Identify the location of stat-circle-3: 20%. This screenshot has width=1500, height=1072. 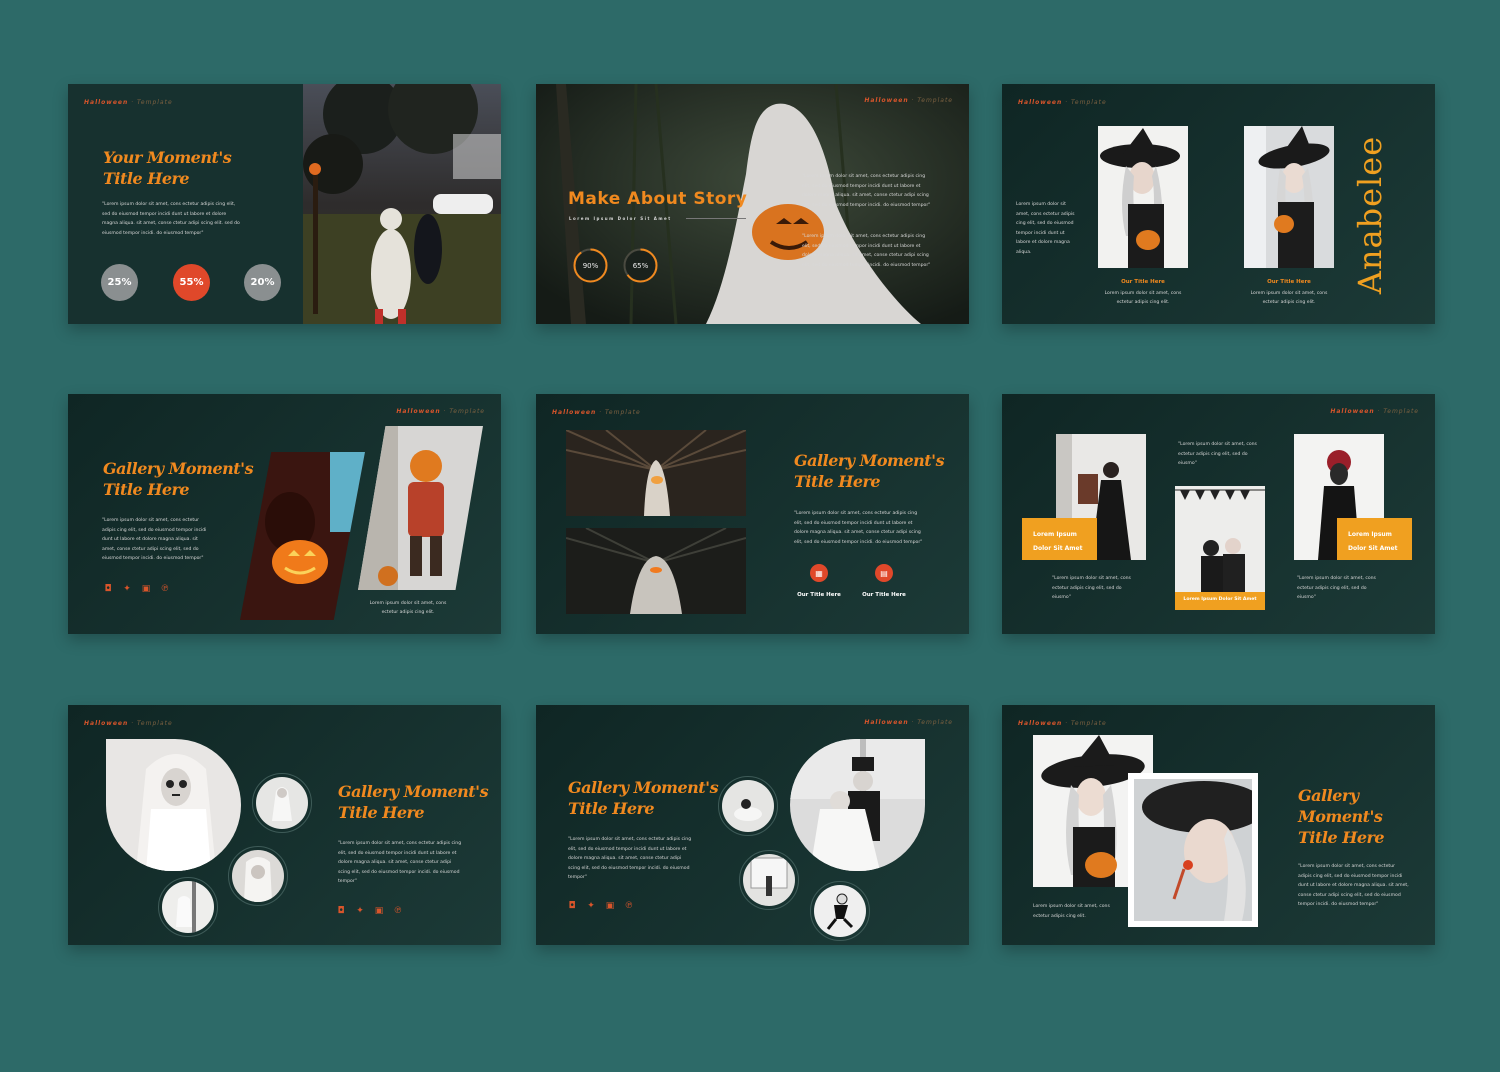
(262, 282).